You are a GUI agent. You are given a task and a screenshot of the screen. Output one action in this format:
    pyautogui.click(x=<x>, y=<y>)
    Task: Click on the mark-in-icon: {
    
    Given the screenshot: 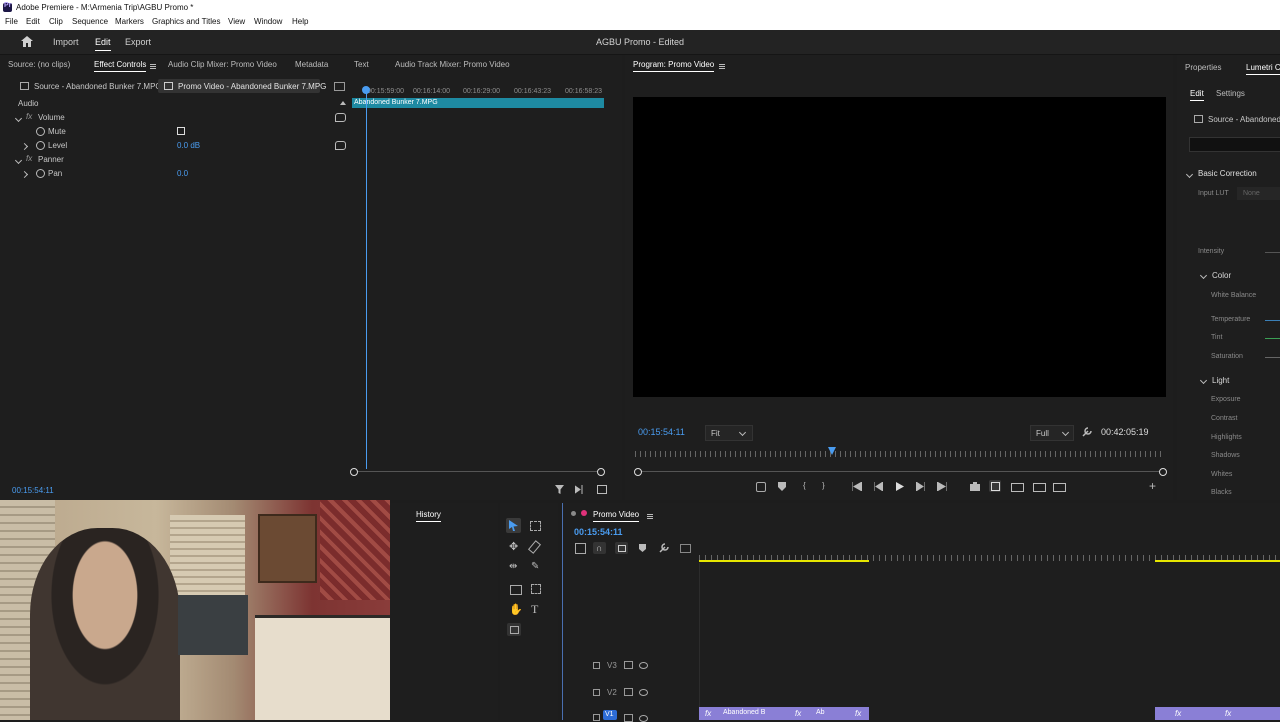 What is the action you would take?
    pyautogui.click(x=804, y=485)
    